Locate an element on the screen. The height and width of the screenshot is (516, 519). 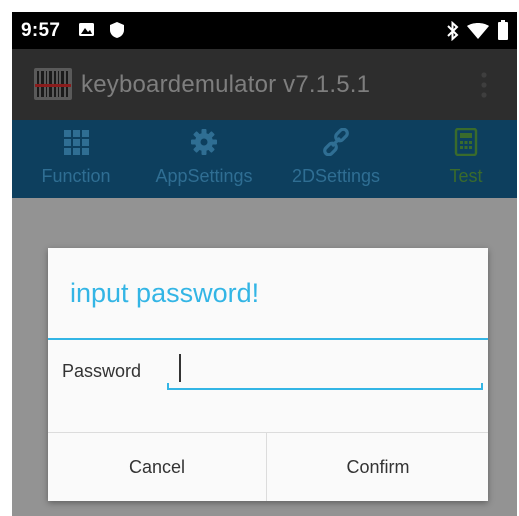
tab-function: Function is located at coordinates (76, 159).